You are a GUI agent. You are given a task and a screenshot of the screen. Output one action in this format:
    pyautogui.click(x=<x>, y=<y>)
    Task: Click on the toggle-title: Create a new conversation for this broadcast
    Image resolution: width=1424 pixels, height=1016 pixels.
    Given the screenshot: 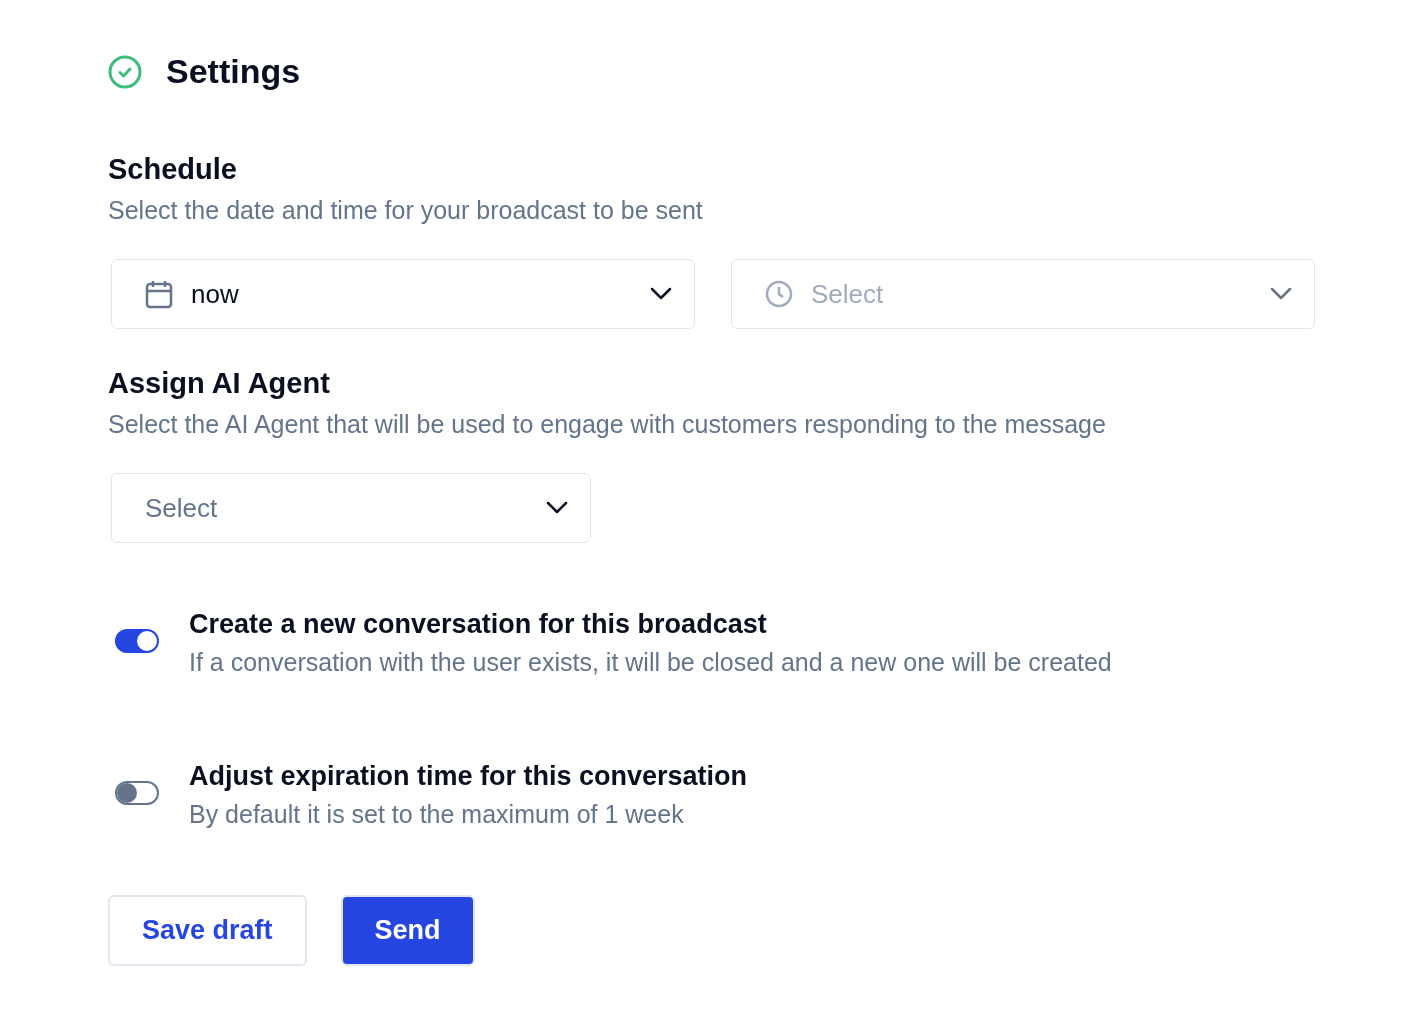 What is the action you would take?
    pyautogui.click(x=478, y=624)
    